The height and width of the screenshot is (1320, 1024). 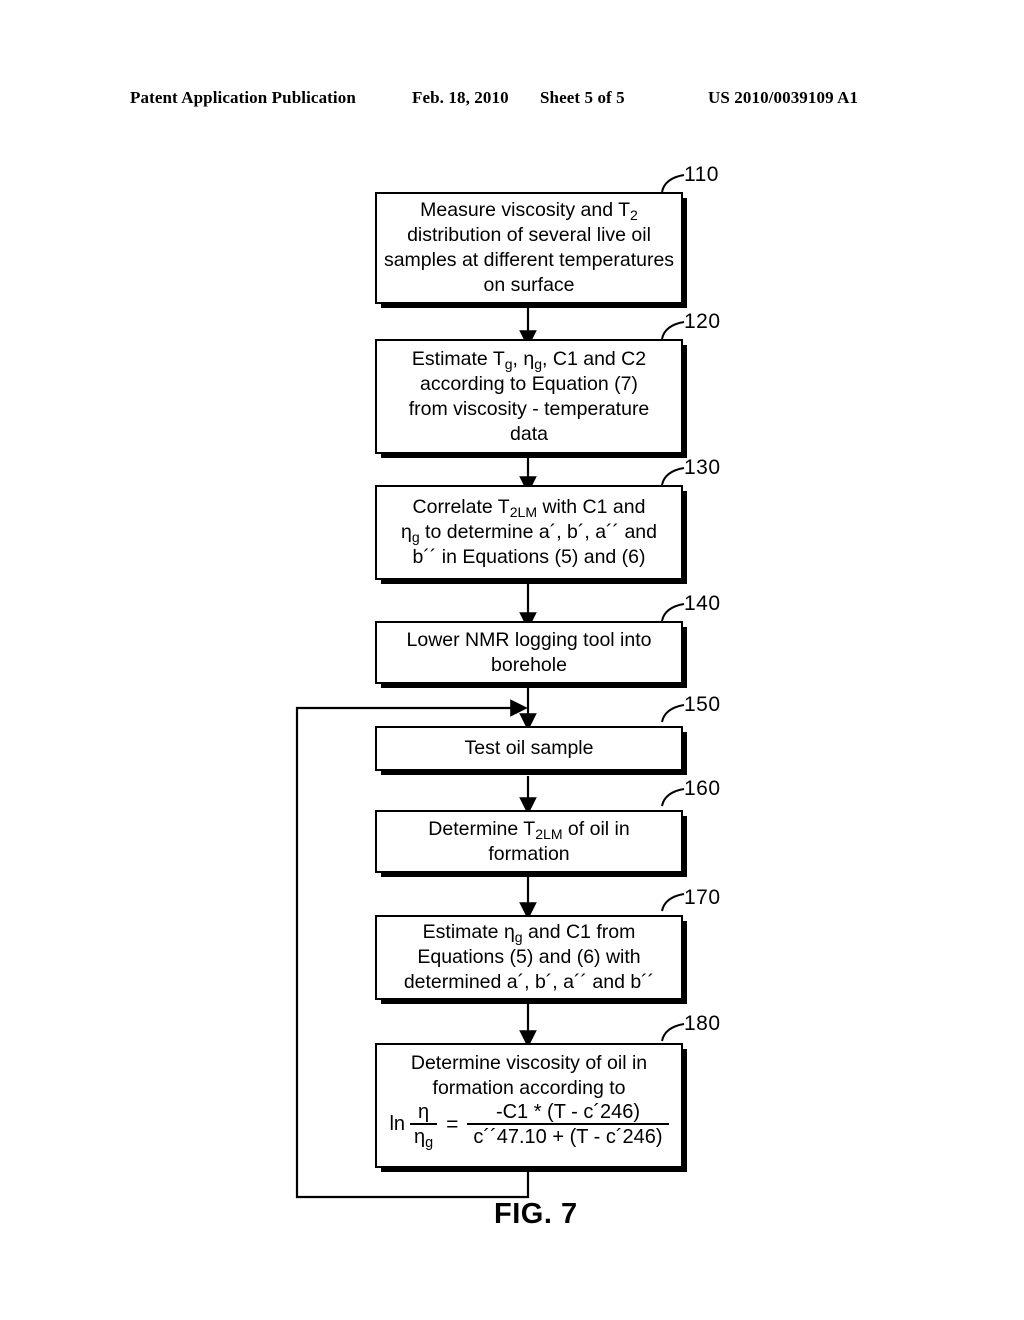 What do you see at coordinates (538, 363) in the screenshot?
I see `box-120-subscript-g2: g` at bounding box center [538, 363].